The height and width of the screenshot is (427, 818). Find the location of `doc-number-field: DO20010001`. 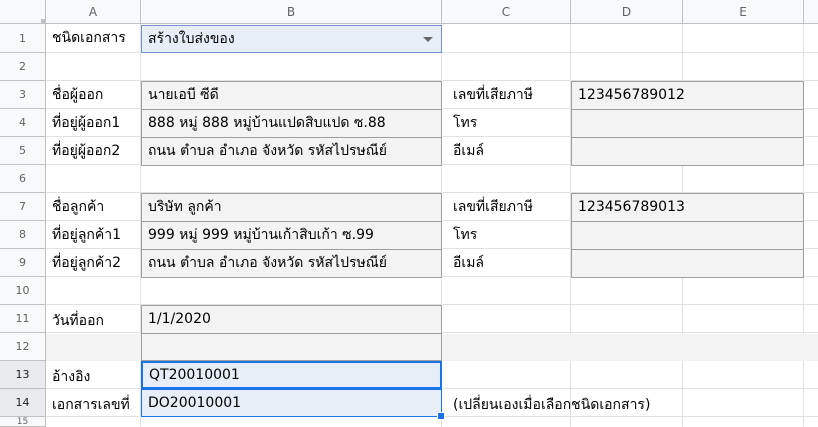

doc-number-field: DO20010001 is located at coordinates (291, 403).